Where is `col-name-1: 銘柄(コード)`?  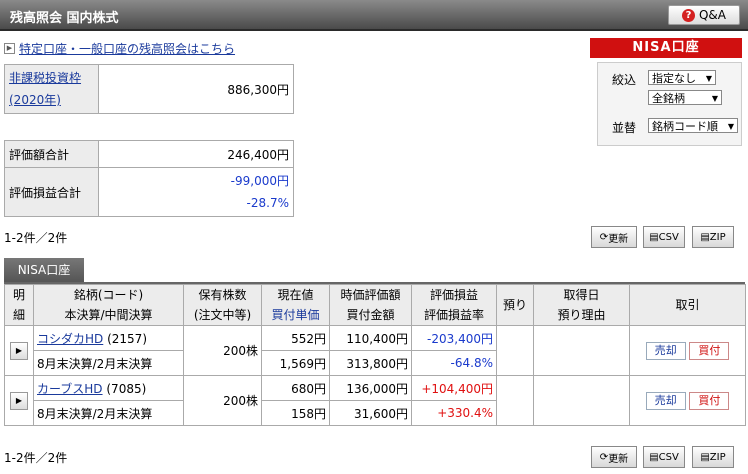 col-name-1: 銘柄(コード) is located at coordinates (108, 295).